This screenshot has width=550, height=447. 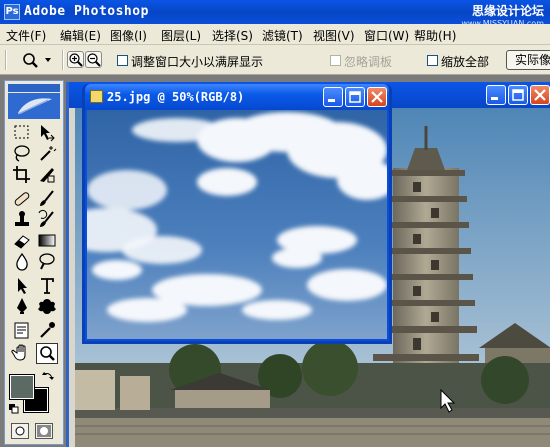 I want to click on pen-tool-icon, so click(x=22, y=306).